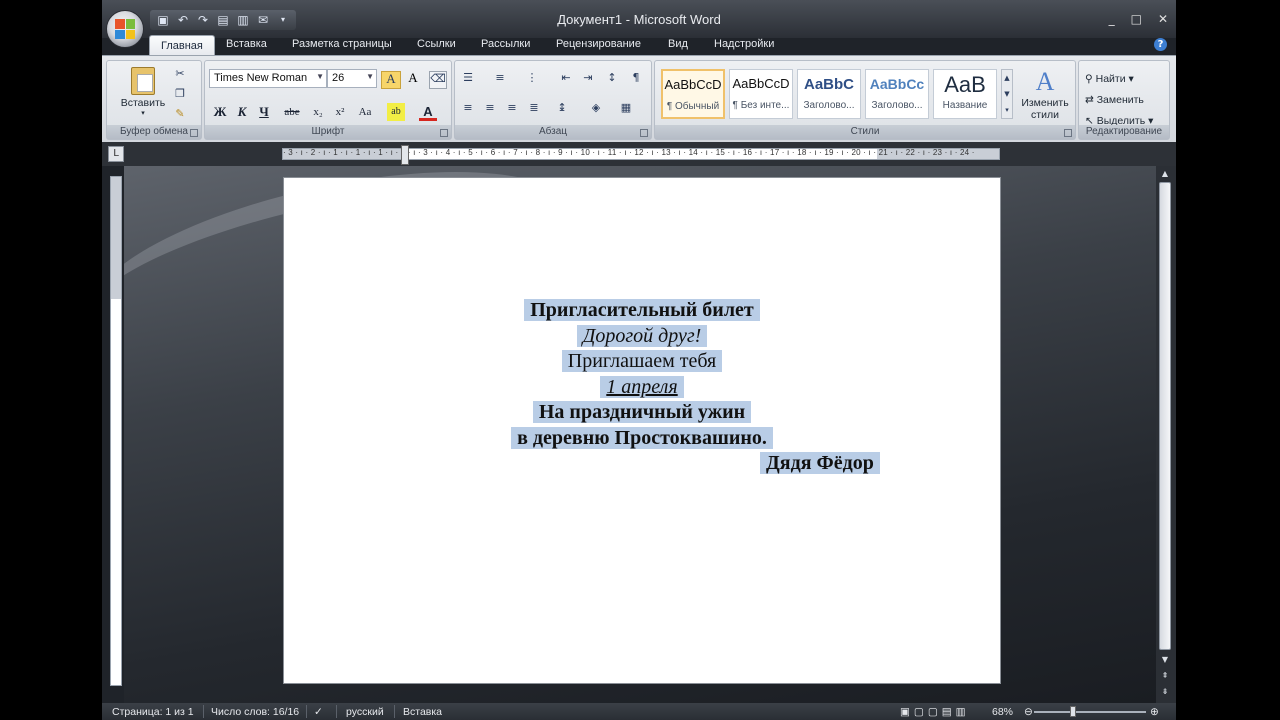 The width and height of the screenshot is (1280, 720). I want to click on document-line: Пригласительный билет, so click(642, 311).